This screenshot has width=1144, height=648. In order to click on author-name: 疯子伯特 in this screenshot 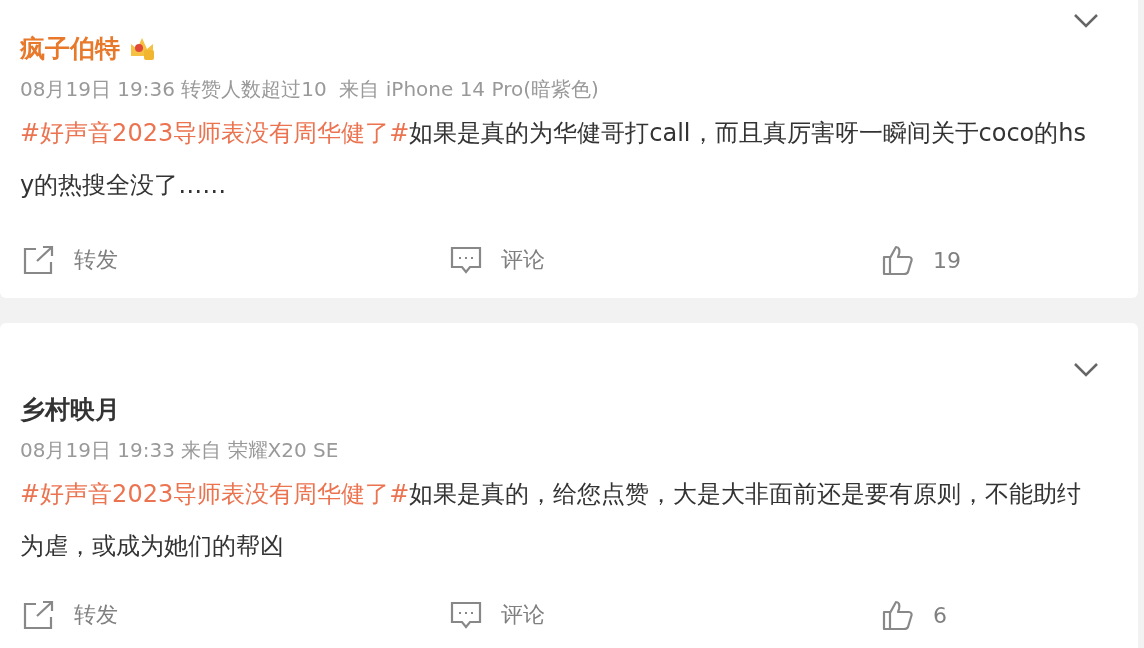, I will do `click(70, 48)`.